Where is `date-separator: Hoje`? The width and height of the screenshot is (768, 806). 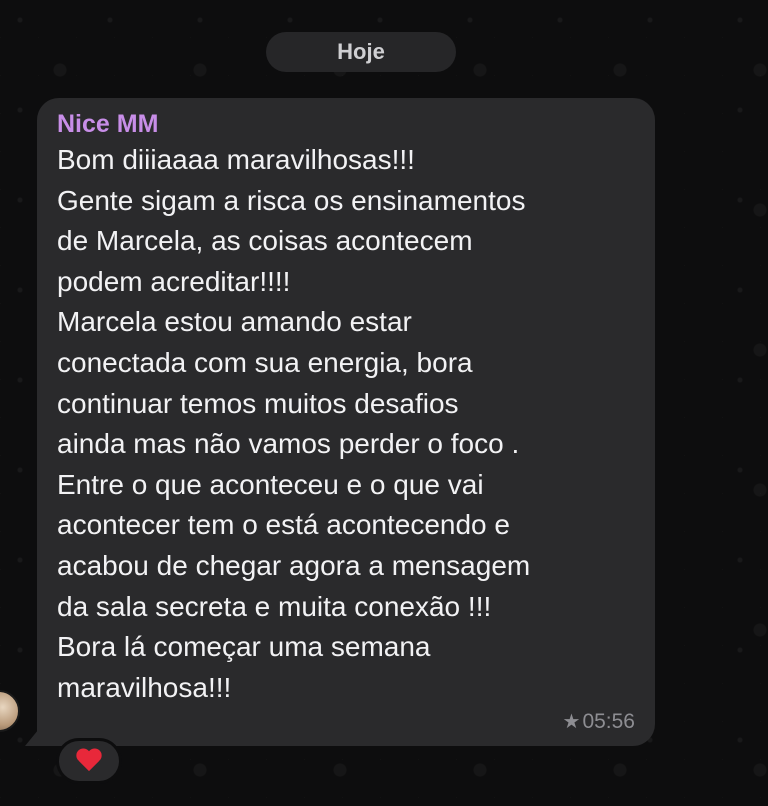 date-separator: Hoje is located at coordinates (361, 52).